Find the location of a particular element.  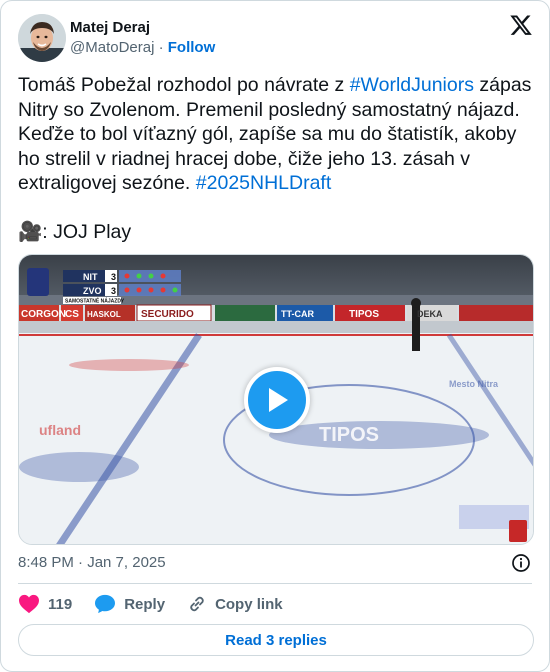

play-icon is located at coordinates (278, 400).